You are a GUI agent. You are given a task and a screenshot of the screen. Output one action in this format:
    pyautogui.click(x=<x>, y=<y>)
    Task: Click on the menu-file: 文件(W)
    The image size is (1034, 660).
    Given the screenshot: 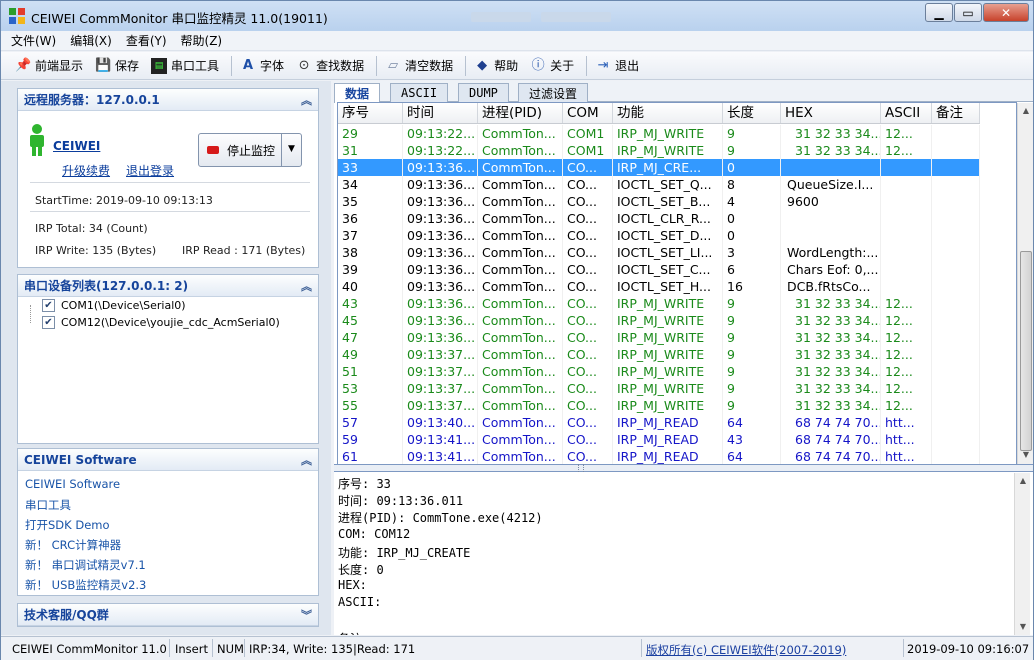 What is the action you would take?
    pyautogui.click(x=33, y=40)
    